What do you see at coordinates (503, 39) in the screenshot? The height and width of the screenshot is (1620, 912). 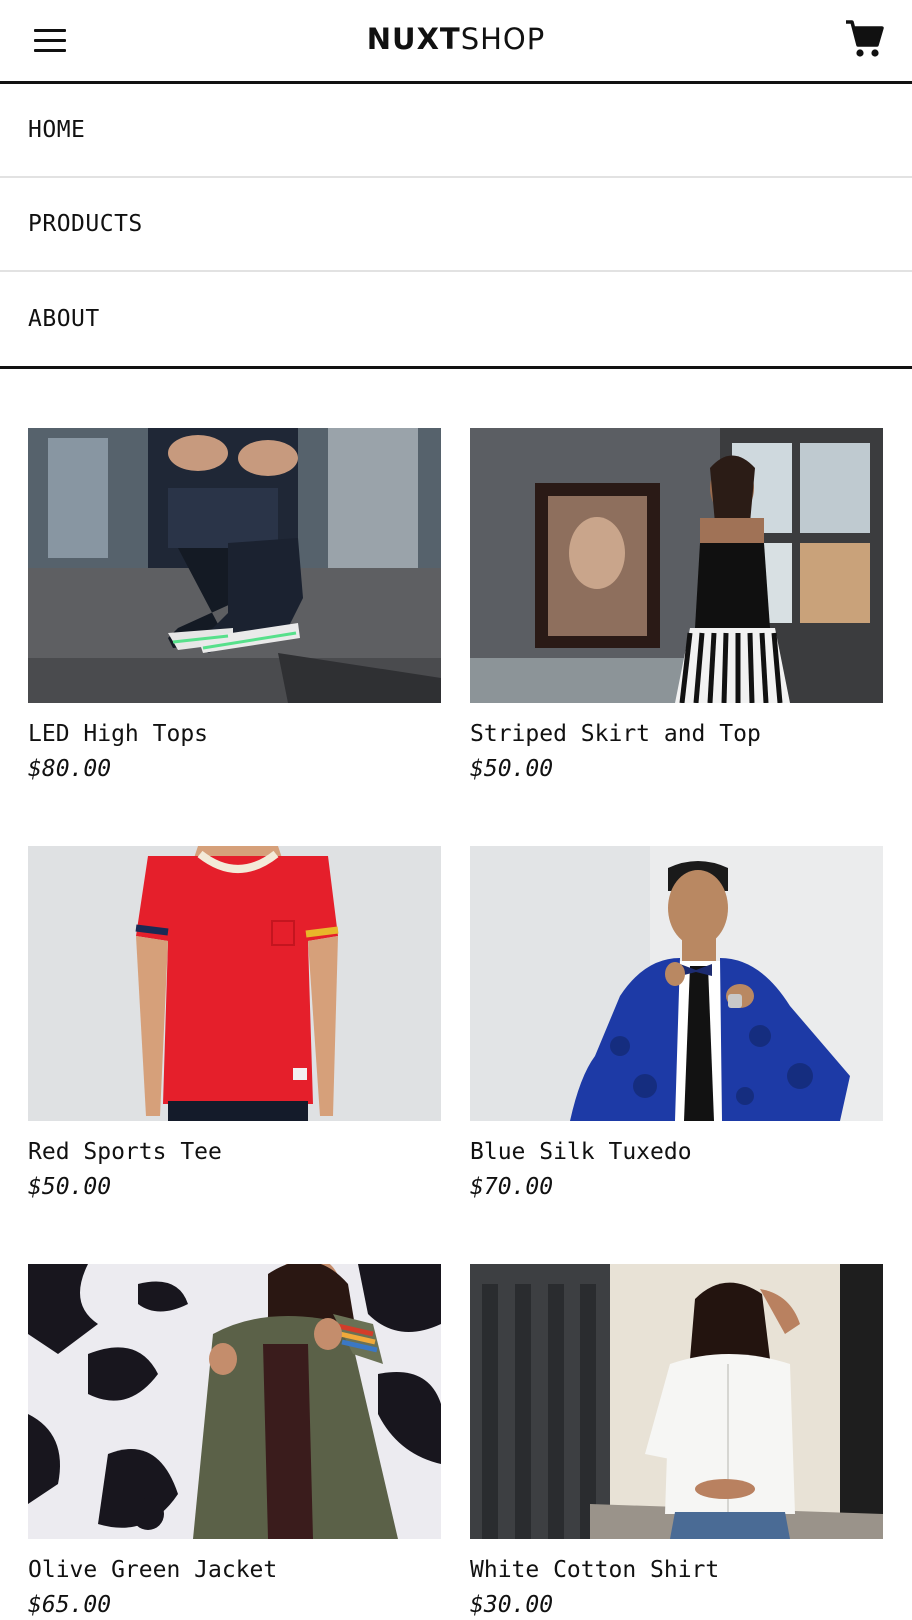 I see `logo-light-text: SHOP` at bounding box center [503, 39].